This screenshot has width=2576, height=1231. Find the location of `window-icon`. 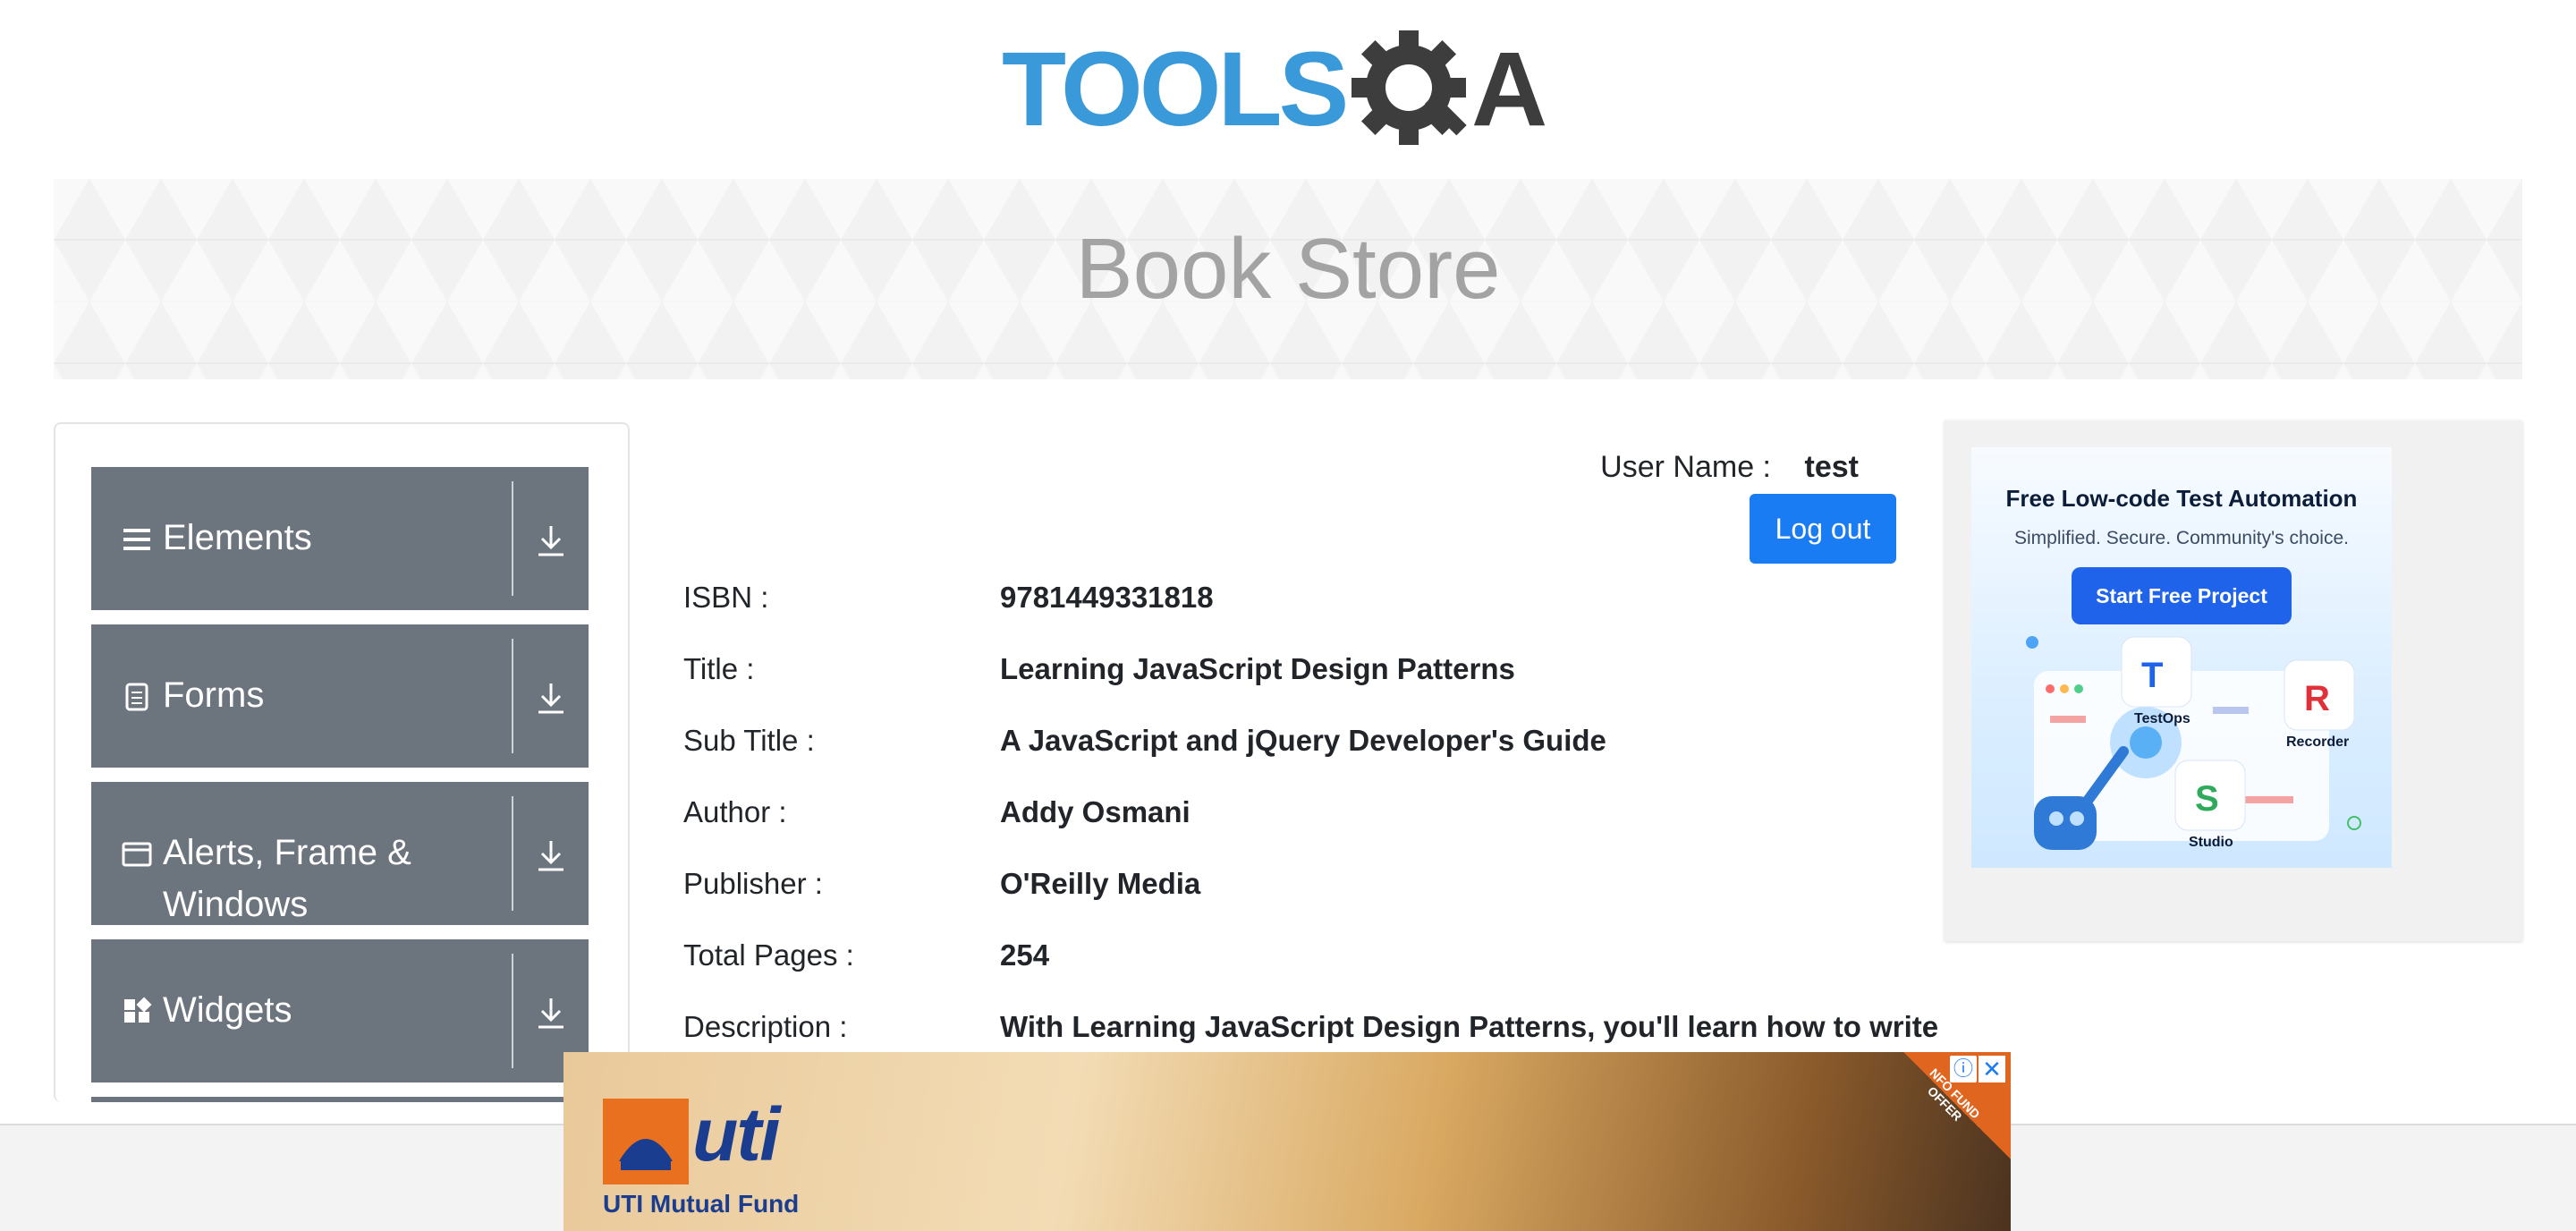

window-icon is located at coordinates (137, 854).